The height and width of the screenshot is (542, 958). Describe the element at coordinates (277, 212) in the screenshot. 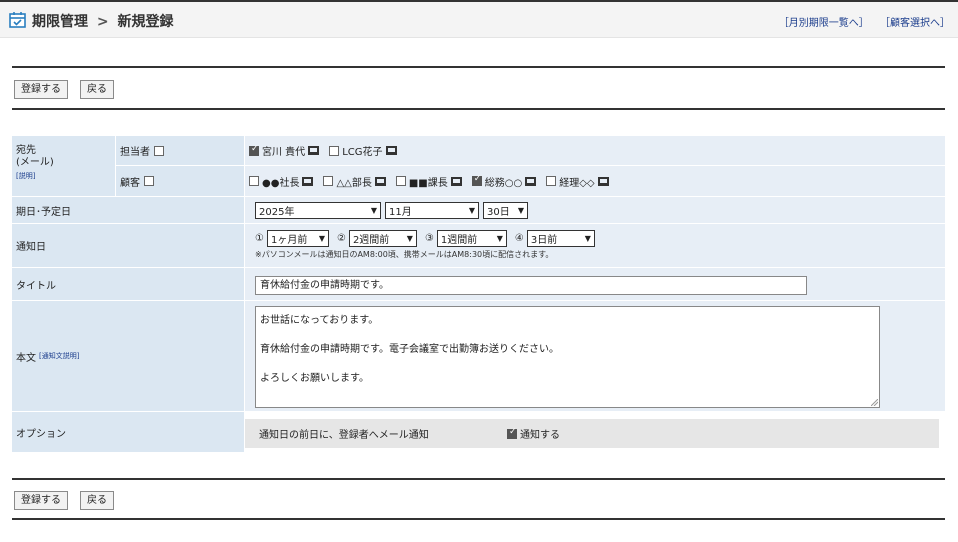

I see `due-year-value: 2025年` at that location.